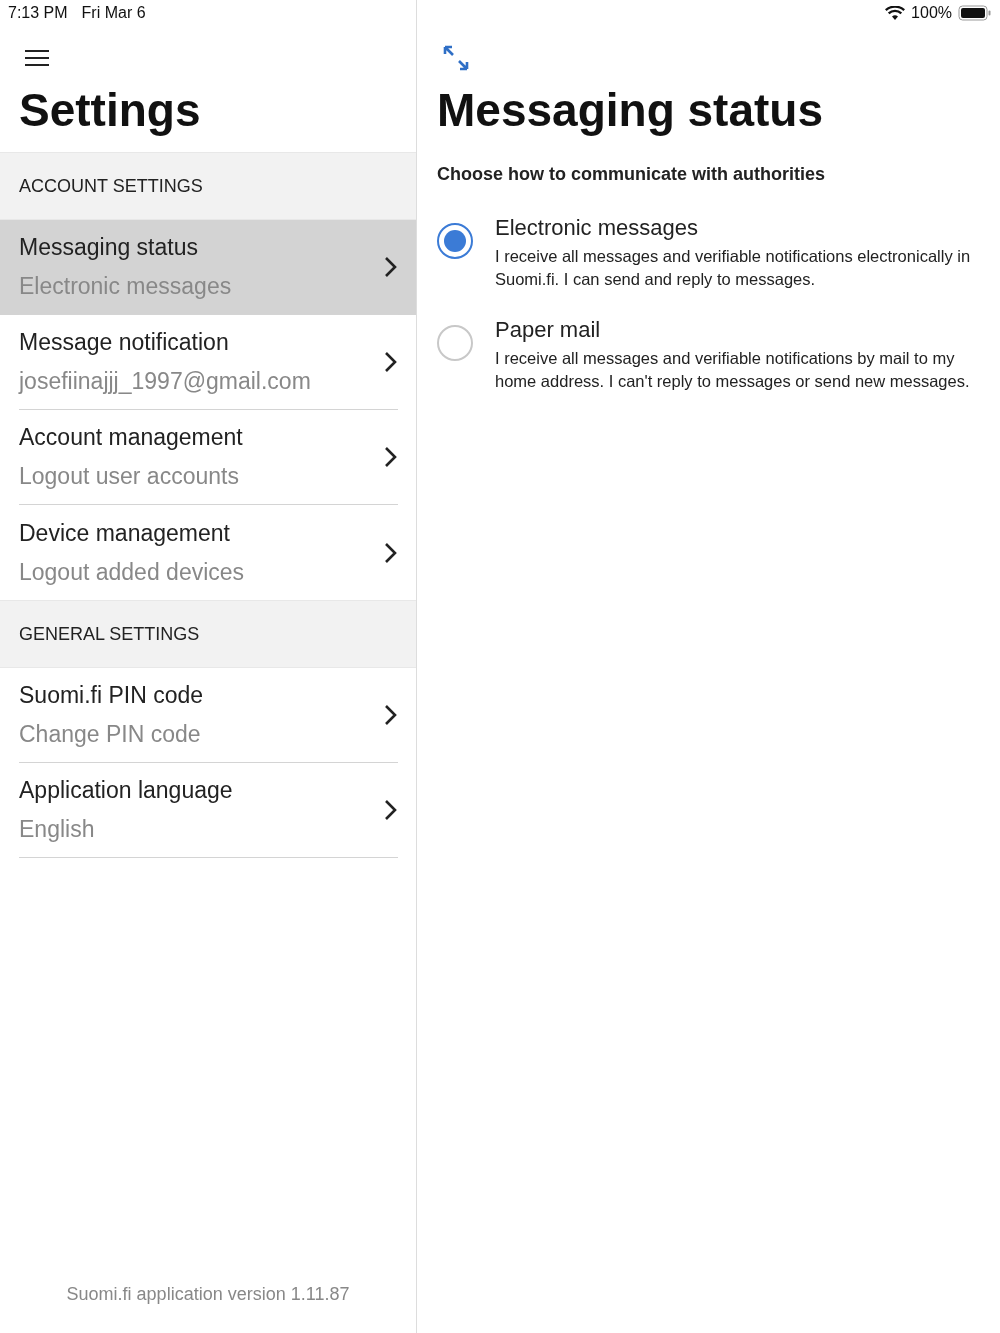 The width and height of the screenshot is (1000, 1333). I want to click on page-title: Messaging status, so click(630, 110).